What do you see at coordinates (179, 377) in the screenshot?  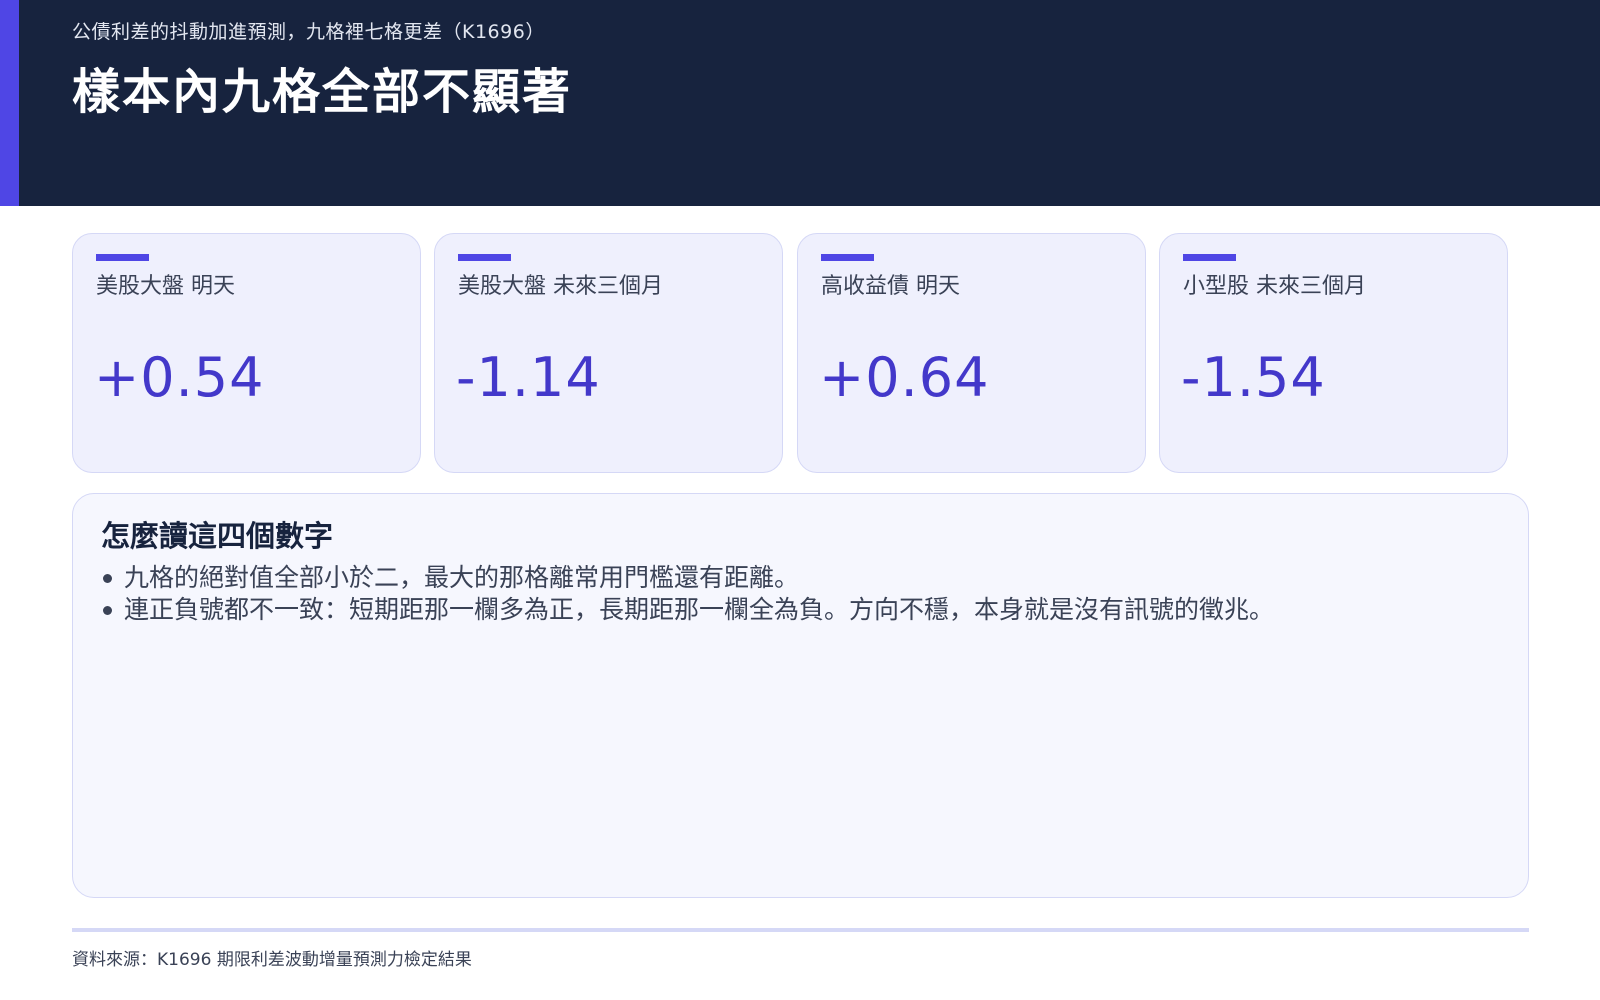 I see `stat-card-value: +0.54` at bounding box center [179, 377].